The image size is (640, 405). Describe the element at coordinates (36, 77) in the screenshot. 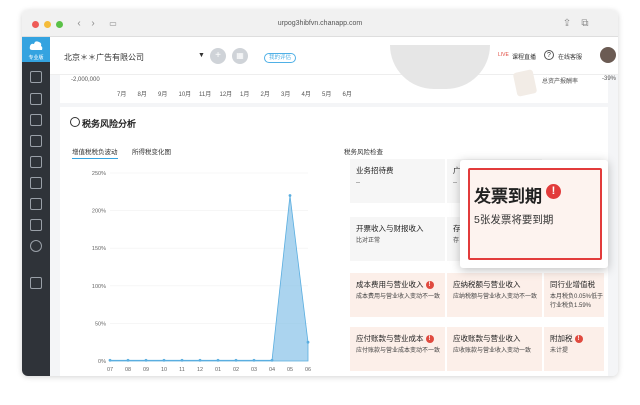

I see `sidebar-doc-icon` at that location.